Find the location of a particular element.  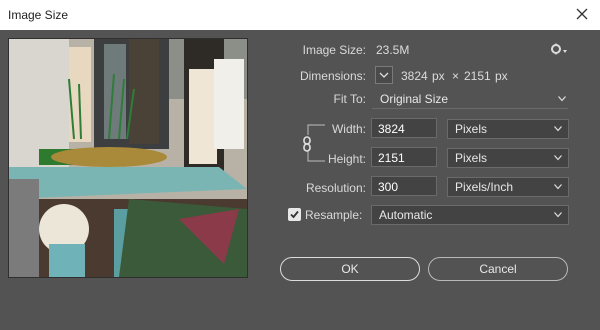

width-value: 3824 is located at coordinates (391, 129).